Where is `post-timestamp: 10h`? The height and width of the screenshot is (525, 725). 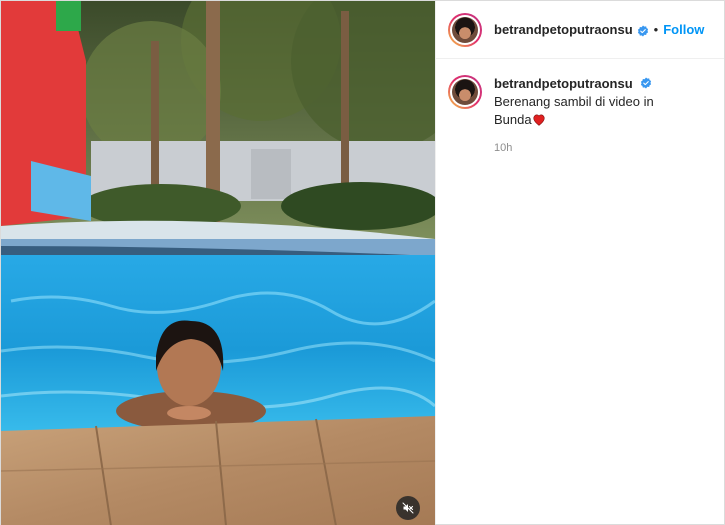
post-timestamp: 10h is located at coordinates (594, 148).